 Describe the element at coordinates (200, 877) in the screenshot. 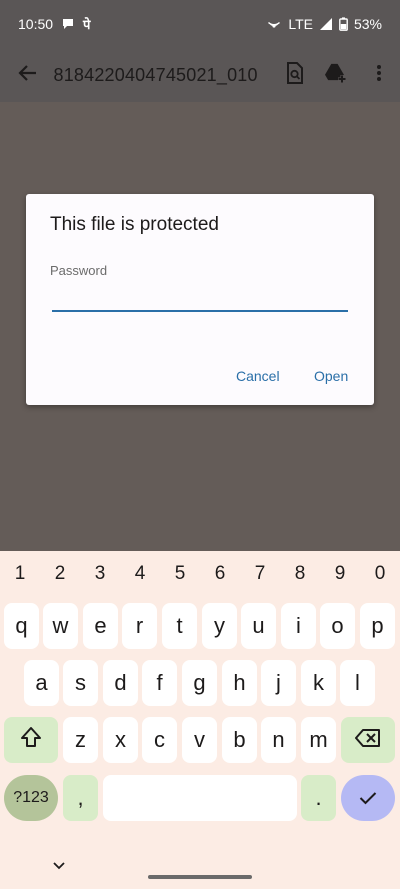

I see `gesture-handle` at that location.